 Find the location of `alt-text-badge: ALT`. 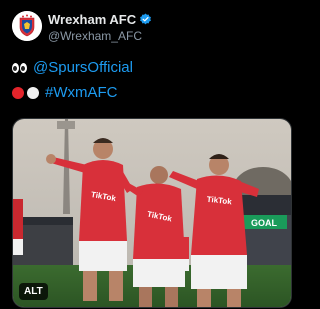

alt-text-badge: ALT is located at coordinates (33, 291).